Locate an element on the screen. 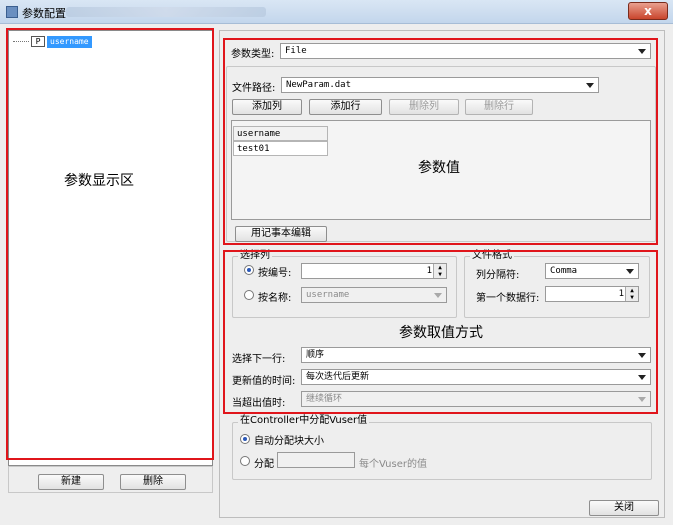 The width and height of the screenshot is (673, 525). window-title: 参数配置 is located at coordinates (44, 13).